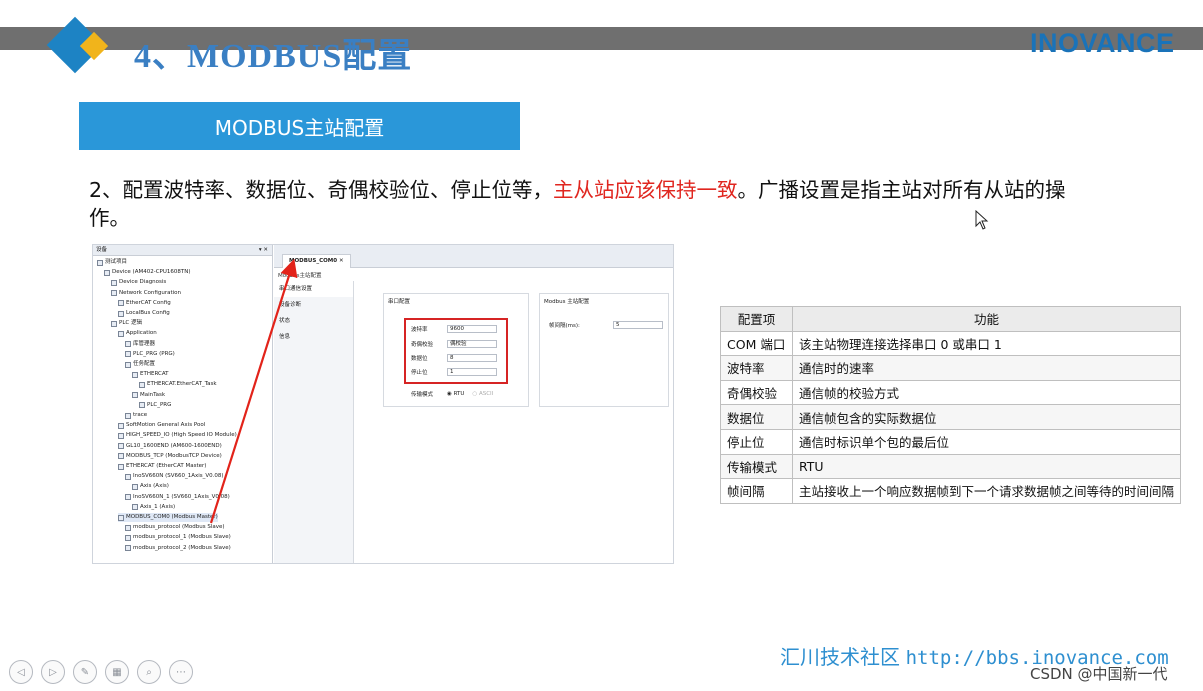 The height and width of the screenshot is (691, 1203). What do you see at coordinates (313, 337) in the screenshot?
I see `nav-info: 信息` at bounding box center [313, 337].